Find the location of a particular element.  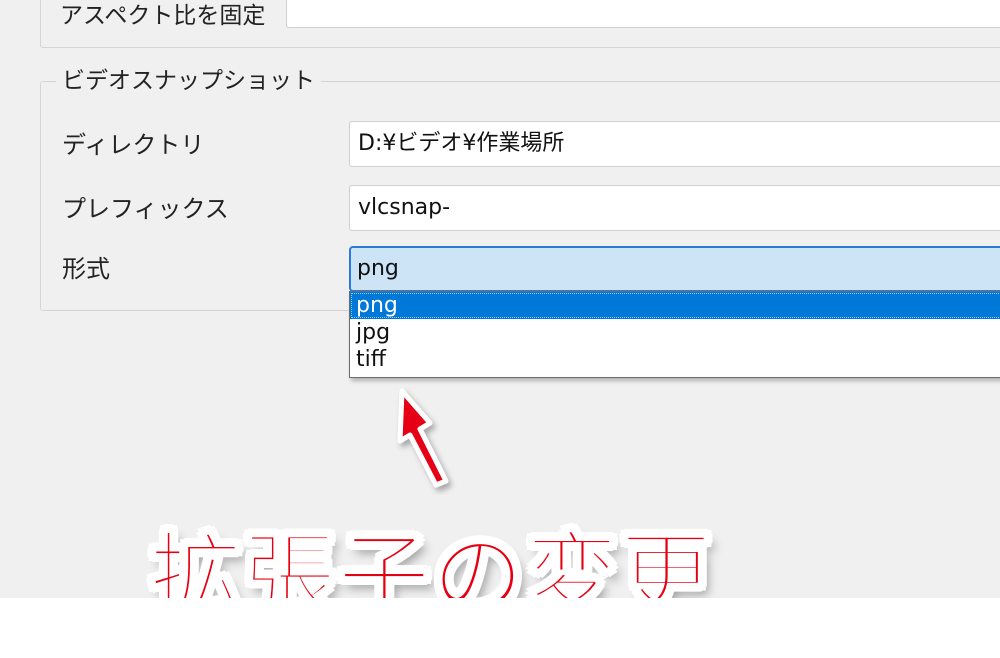

prefix-label: プレフィックス is located at coordinates (145, 209).